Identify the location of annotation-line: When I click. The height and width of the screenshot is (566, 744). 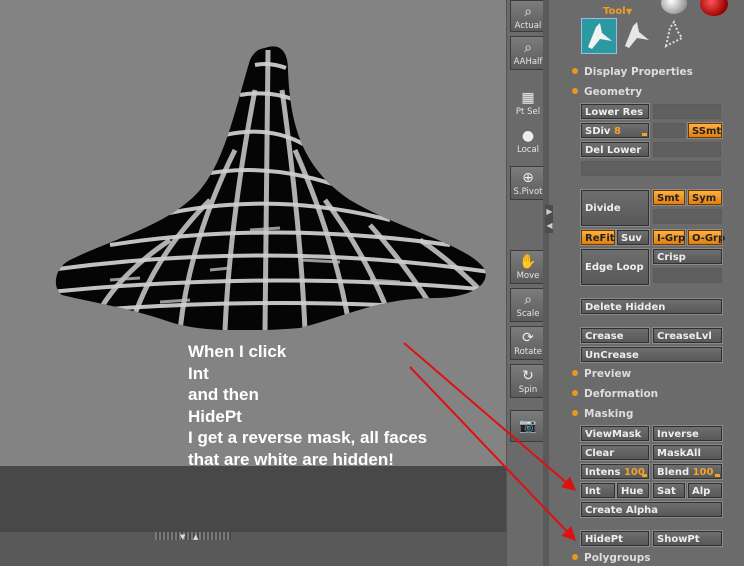
(237, 351).